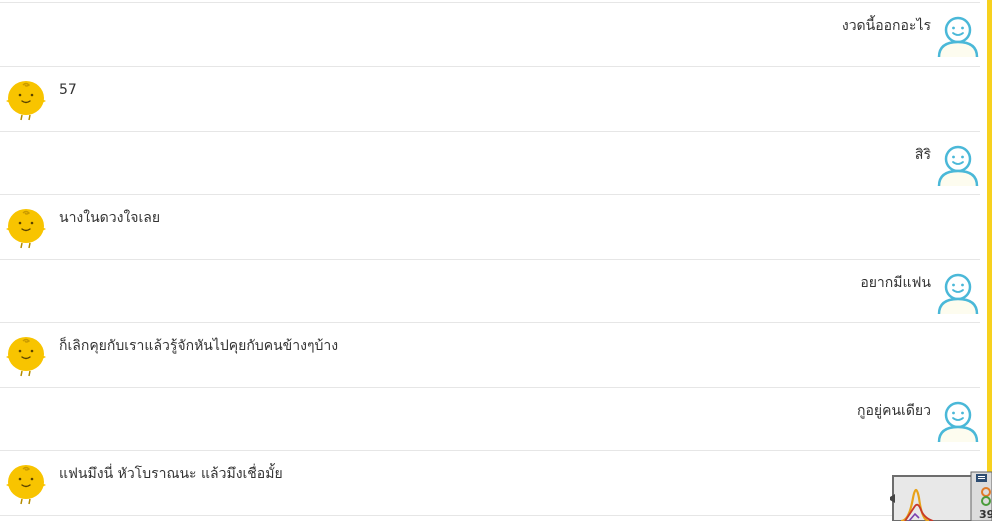 The height and width of the screenshot is (521, 992). What do you see at coordinates (940, 495) in the screenshot?
I see `floating-chart-widget: 39` at bounding box center [940, 495].